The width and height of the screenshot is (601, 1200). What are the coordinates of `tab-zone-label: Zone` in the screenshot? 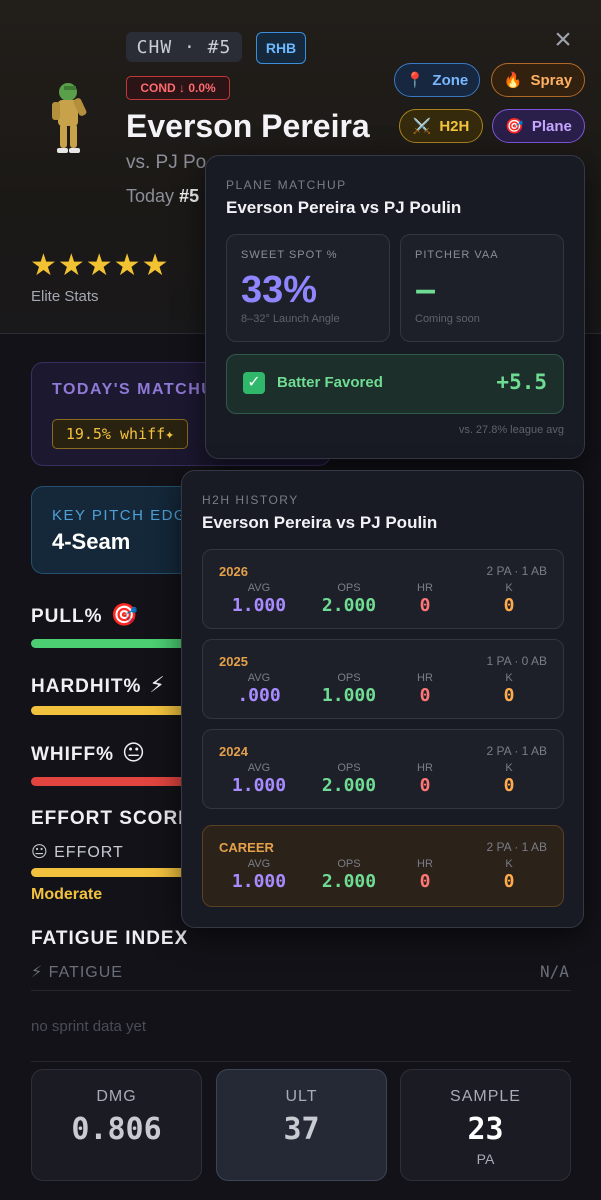 It's located at (450, 80).